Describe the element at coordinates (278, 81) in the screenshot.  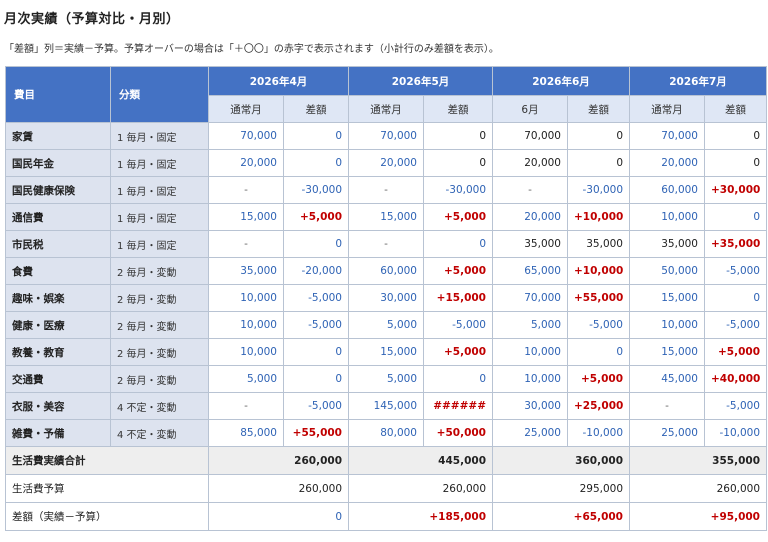
I see `header-month-1: 2026年4月` at that location.